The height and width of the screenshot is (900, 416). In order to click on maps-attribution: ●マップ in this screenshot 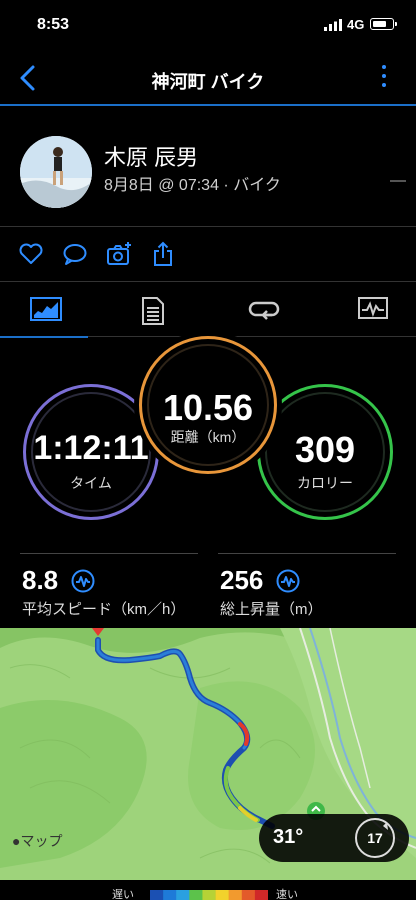, I will do `click(37, 841)`.